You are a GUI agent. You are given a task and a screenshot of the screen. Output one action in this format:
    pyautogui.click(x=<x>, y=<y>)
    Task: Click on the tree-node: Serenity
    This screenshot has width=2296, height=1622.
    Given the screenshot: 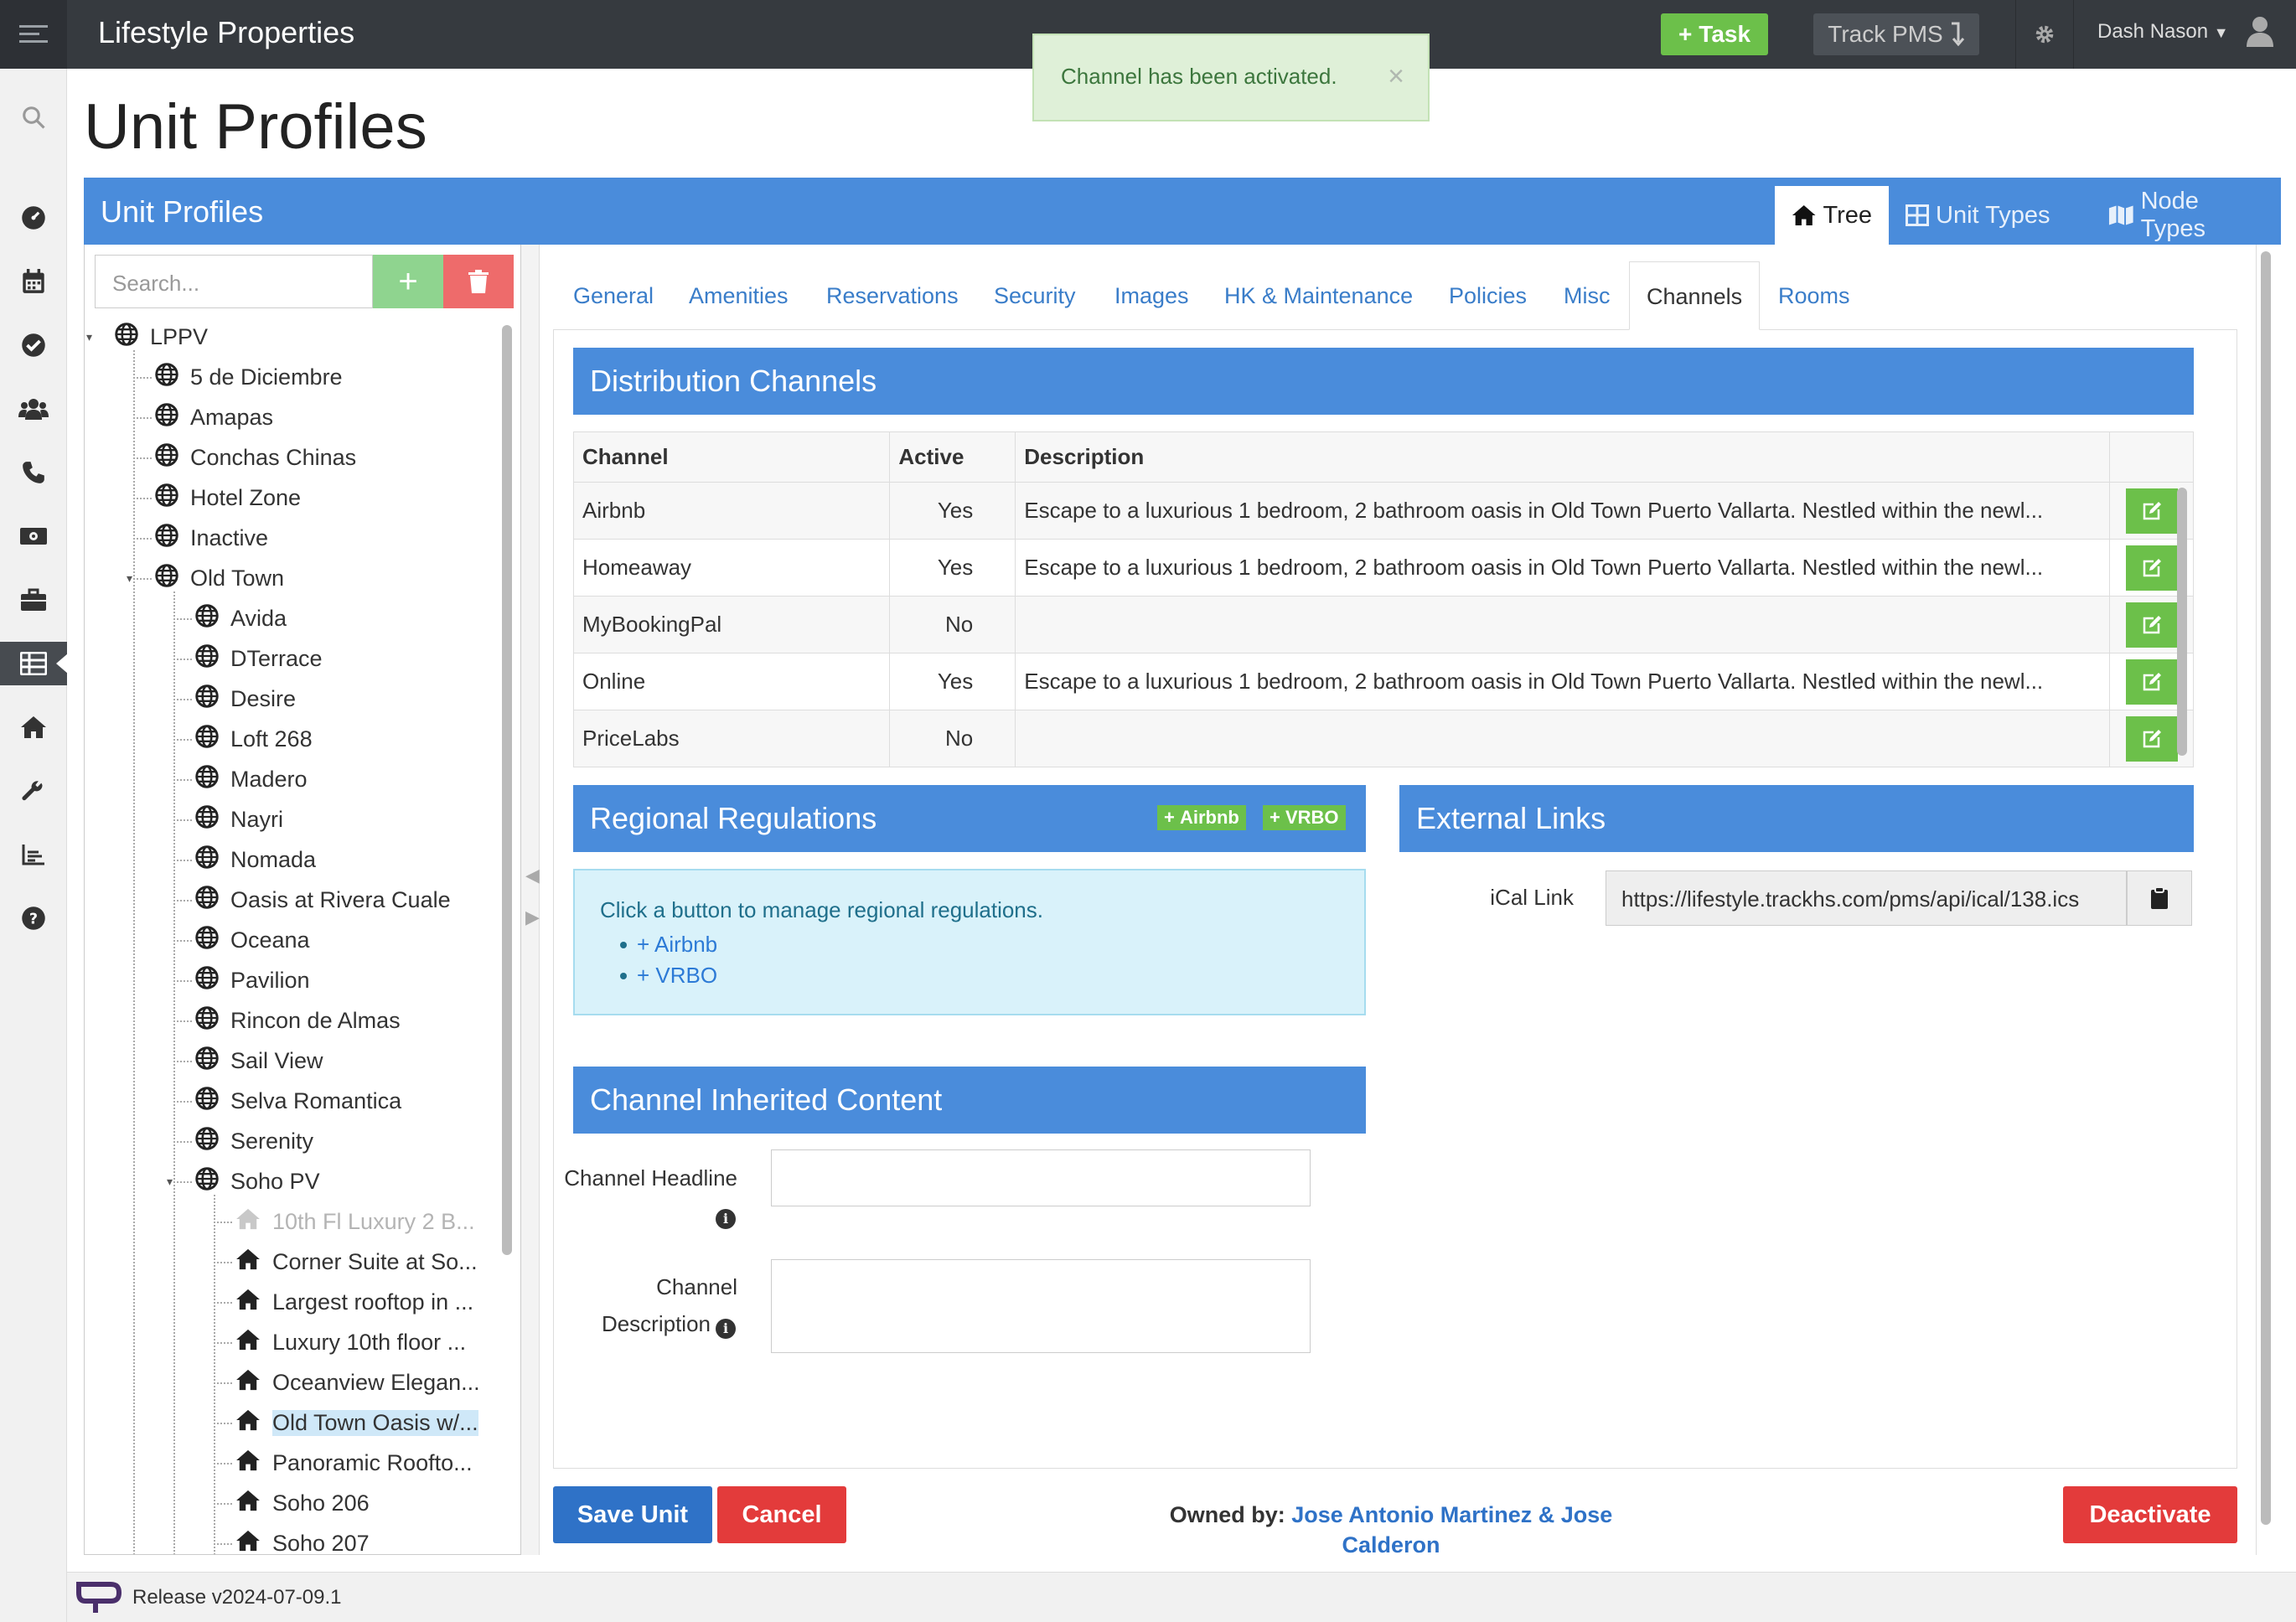 What is the action you would take?
    pyautogui.click(x=254, y=1141)
    